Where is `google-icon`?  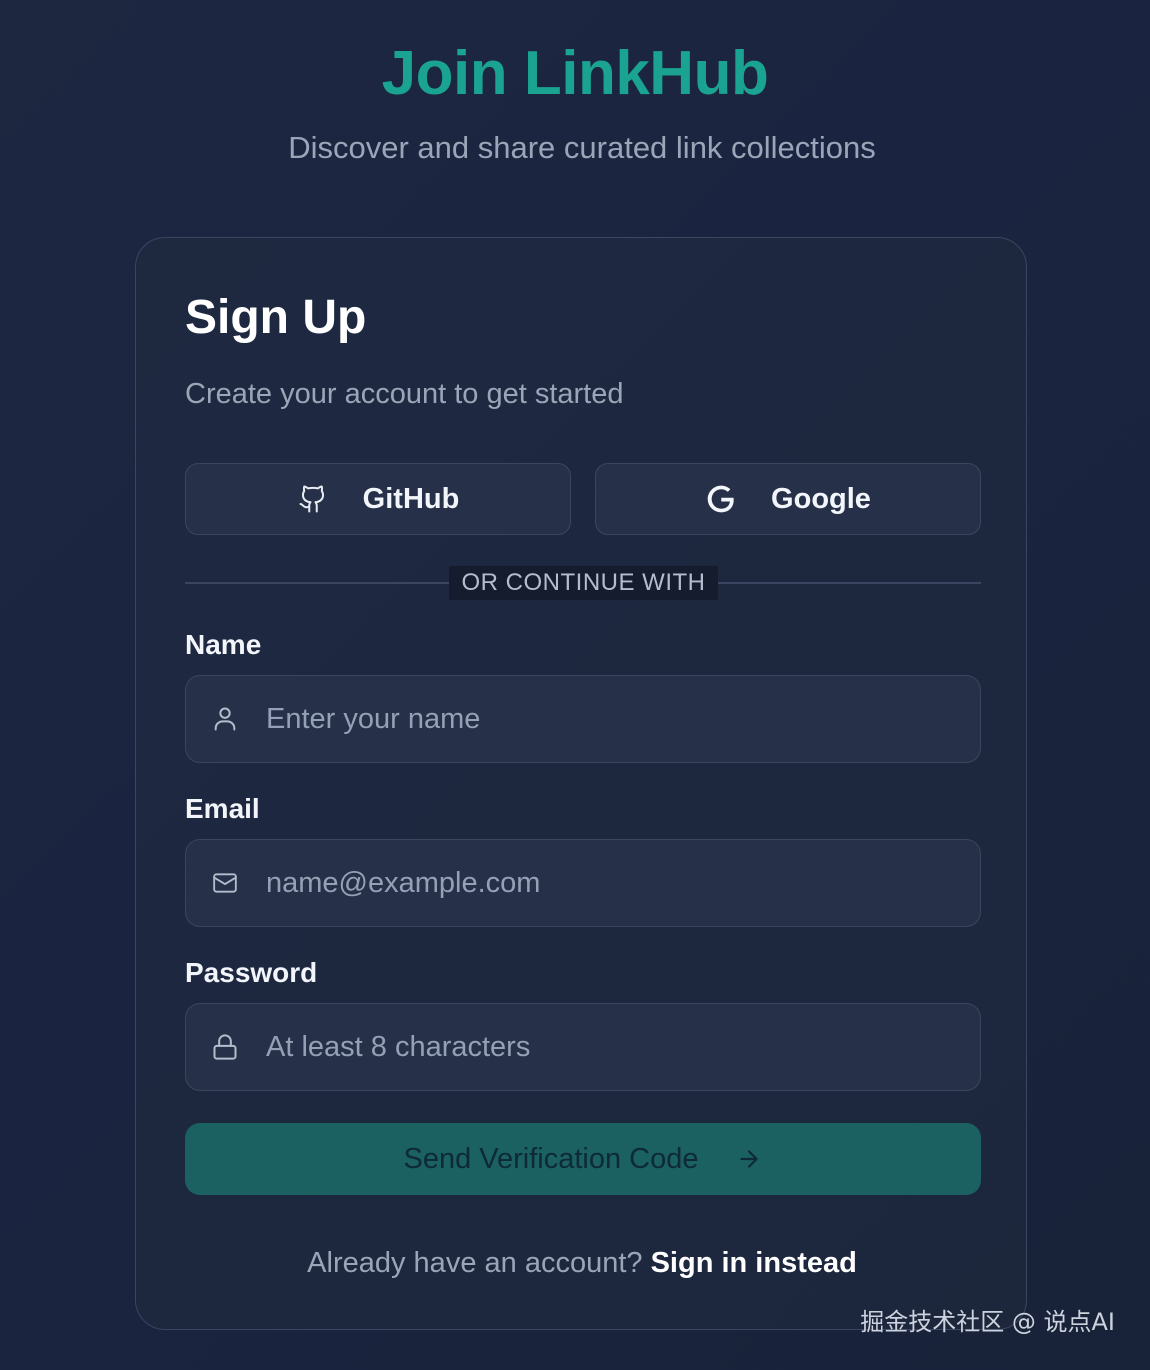
google-icon is located at coordinates (721, 499).